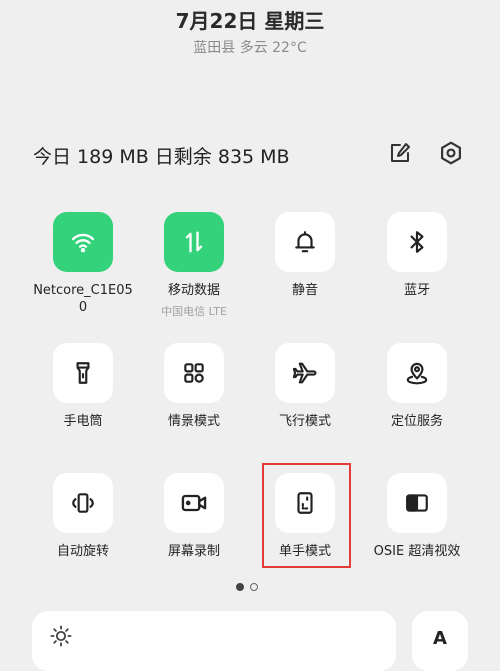 The image size is (500, 671). I want to click on tile-label: 屏幕录制, so click(193, 551).